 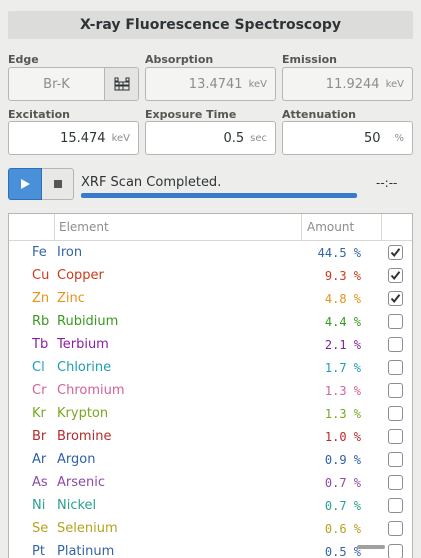 I want to click on periodic-table-icon, so click(x=121, y=84).